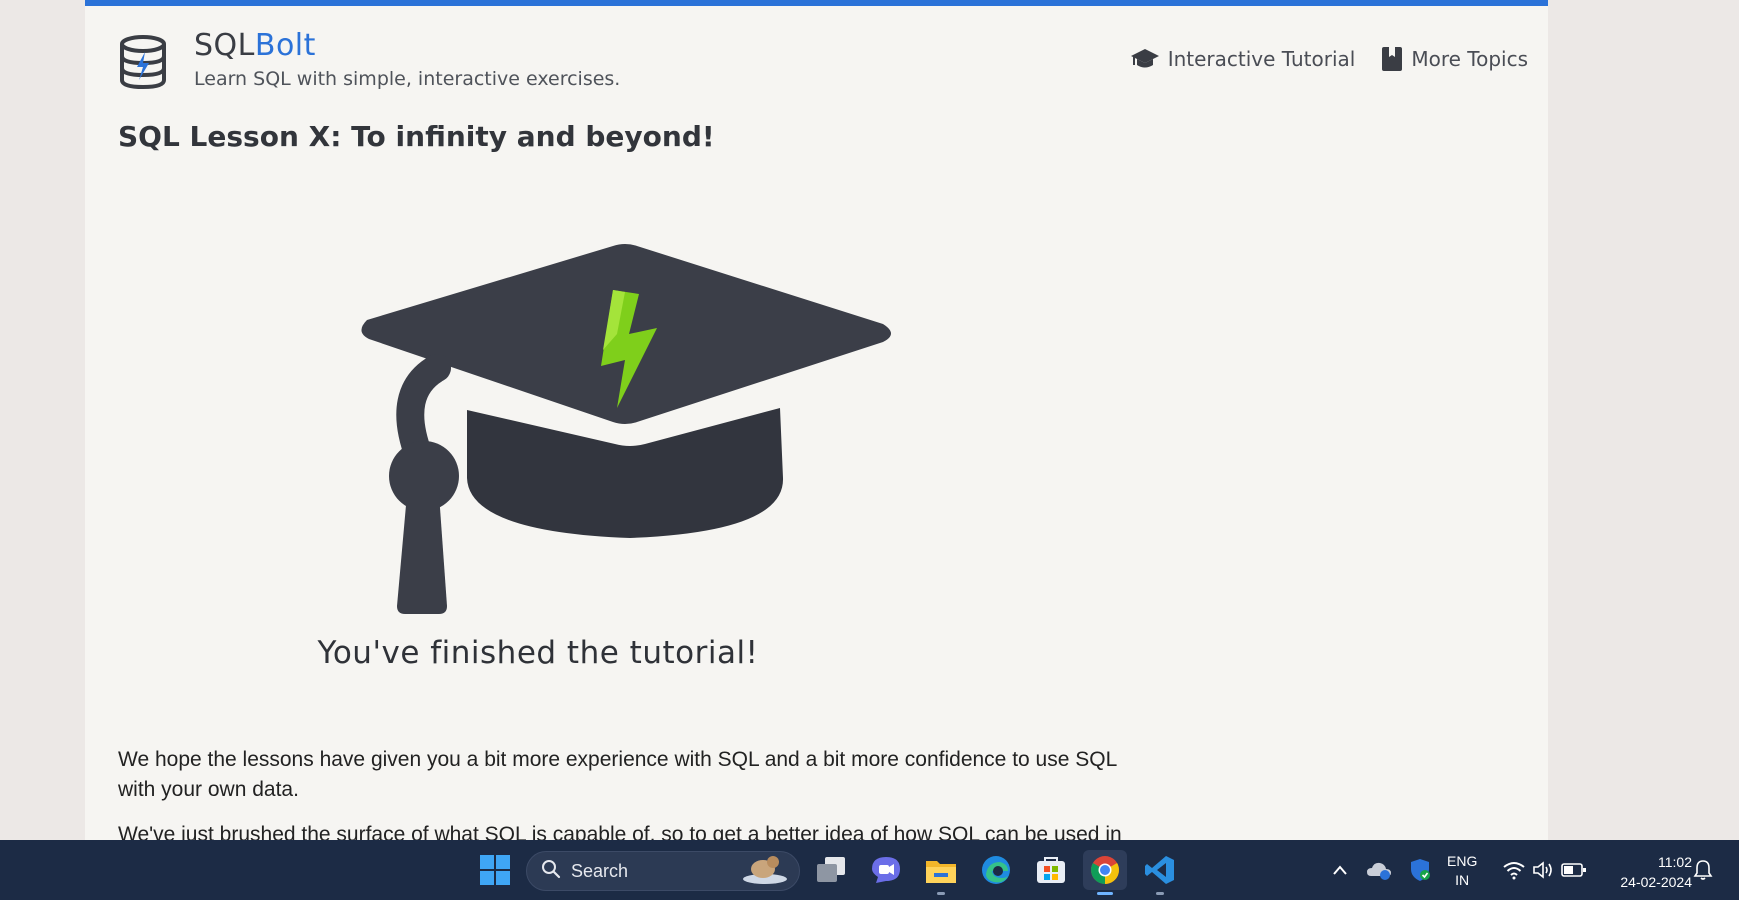 Image resolution: width=1739 pixels, height=900 pixels. What do you see at coordinates (1469, 59) in the screenshot?
I see `nav-more-topics-label: More Topics` at bounding box center [1469, 59].